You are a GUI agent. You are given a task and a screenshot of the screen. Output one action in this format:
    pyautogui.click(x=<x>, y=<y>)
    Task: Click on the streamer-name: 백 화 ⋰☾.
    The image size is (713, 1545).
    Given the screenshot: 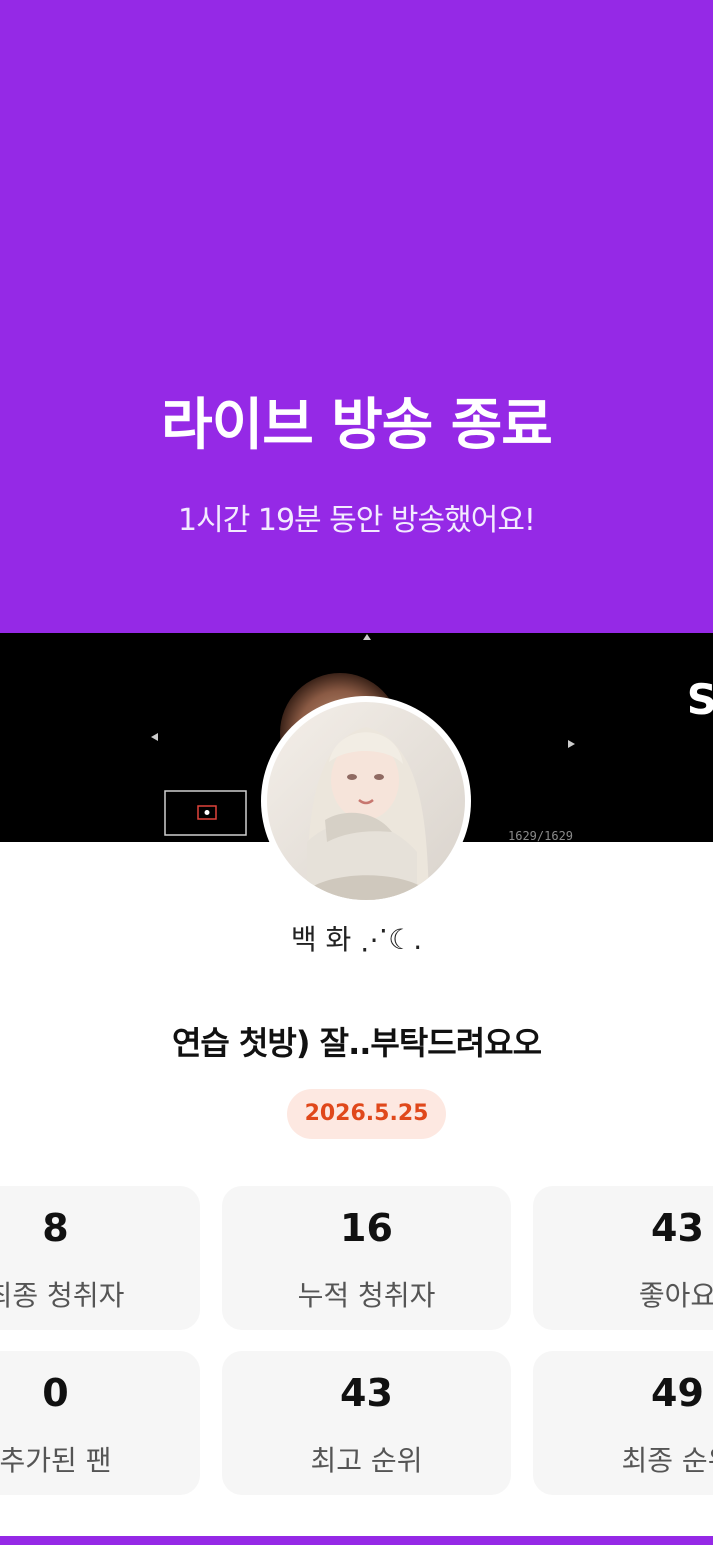 What is the action you would take?
    pyautogui.click(x=356, y=939)
    